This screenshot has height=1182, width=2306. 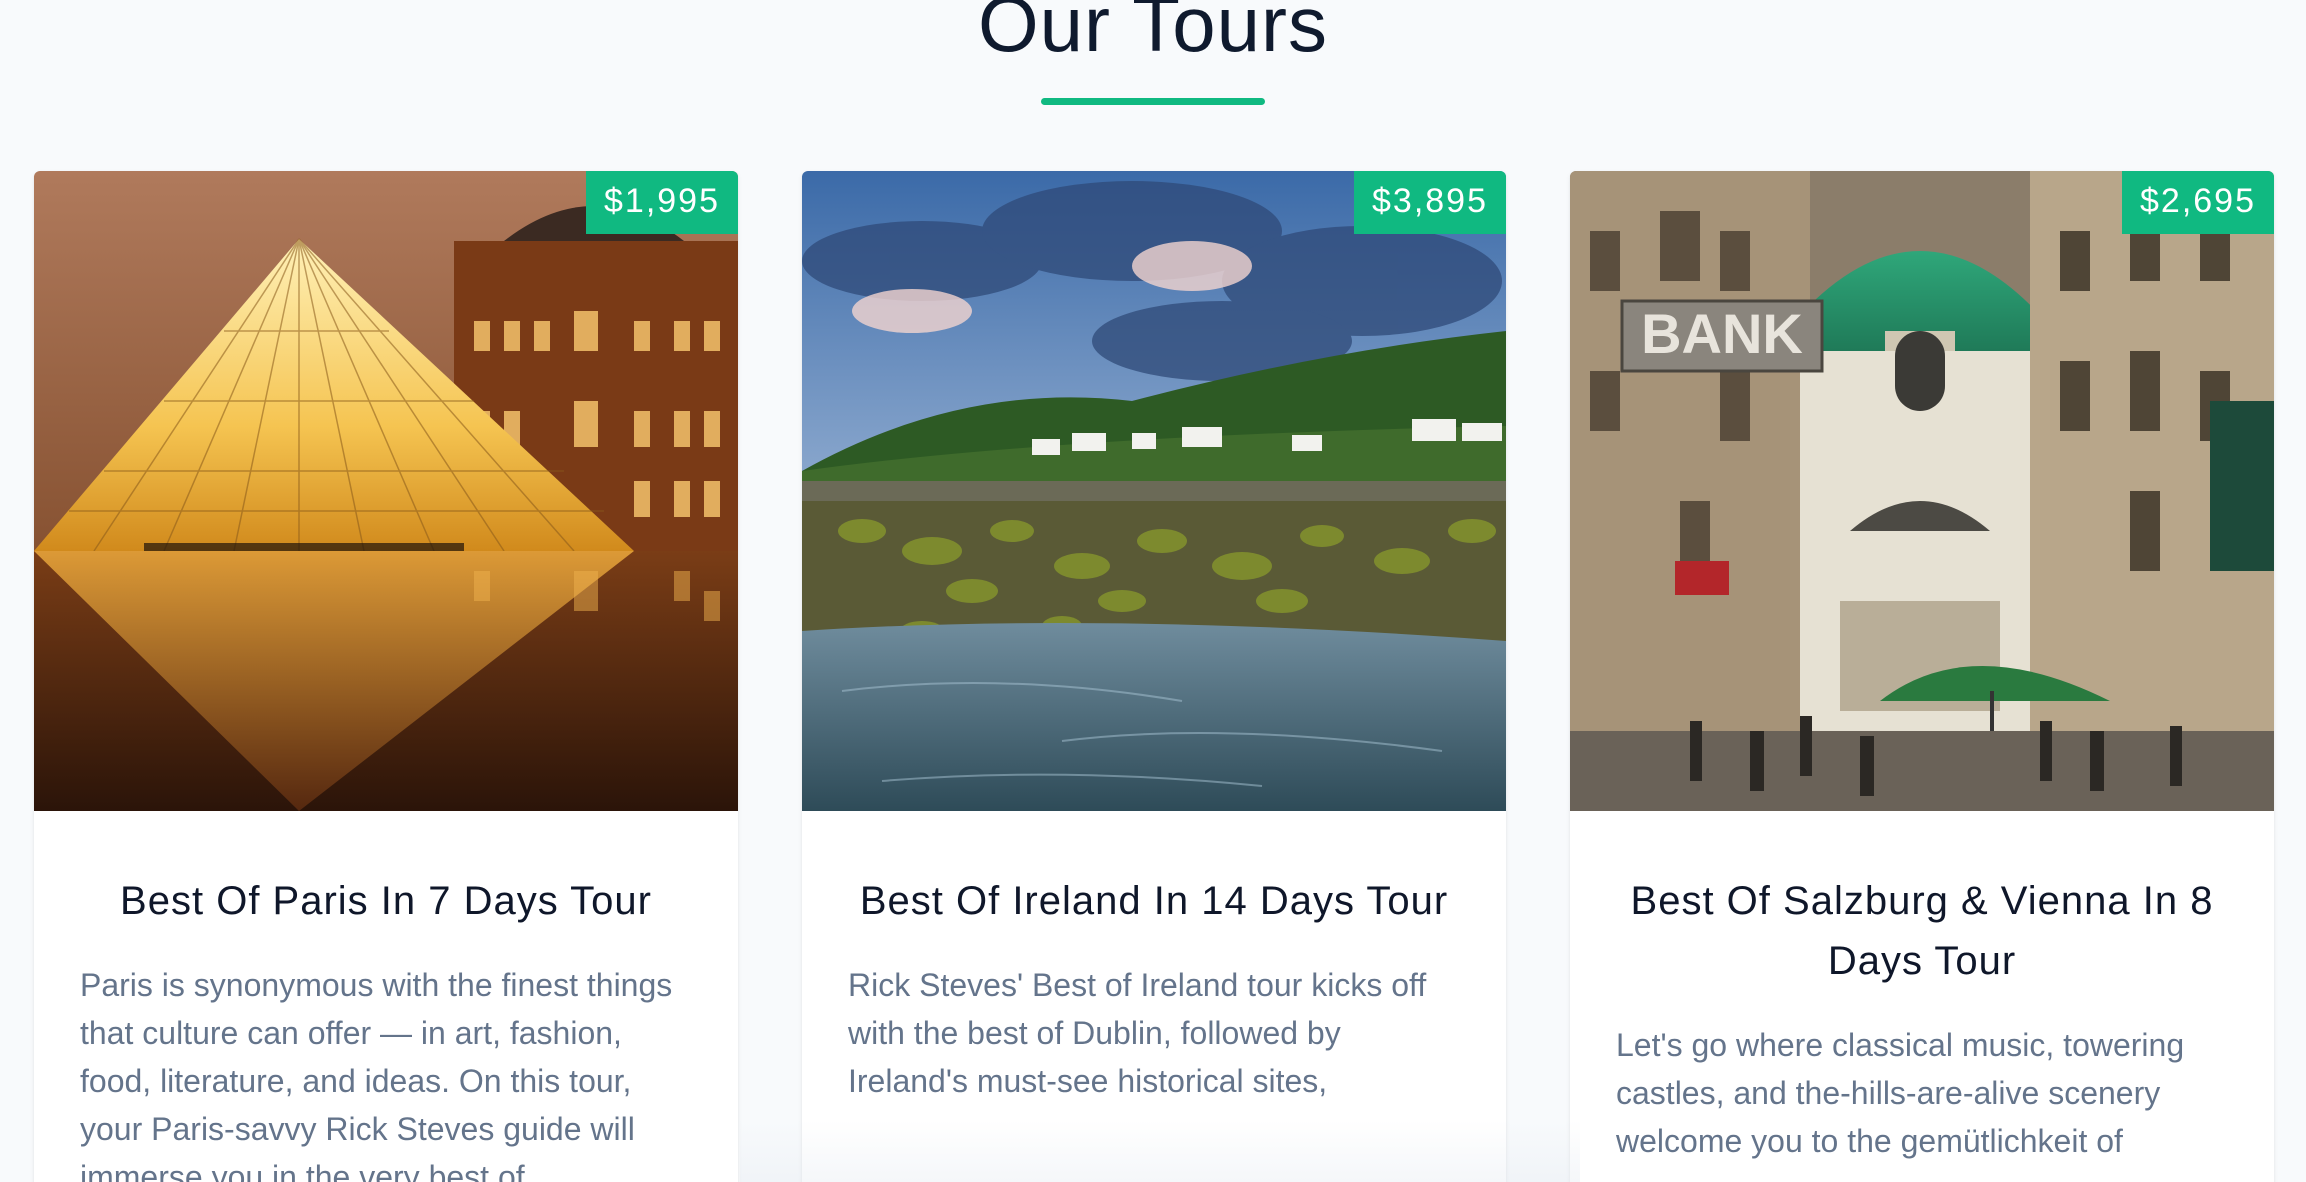 I want to click on bank-sign-text: BANK, so click(x=1722, y=333).